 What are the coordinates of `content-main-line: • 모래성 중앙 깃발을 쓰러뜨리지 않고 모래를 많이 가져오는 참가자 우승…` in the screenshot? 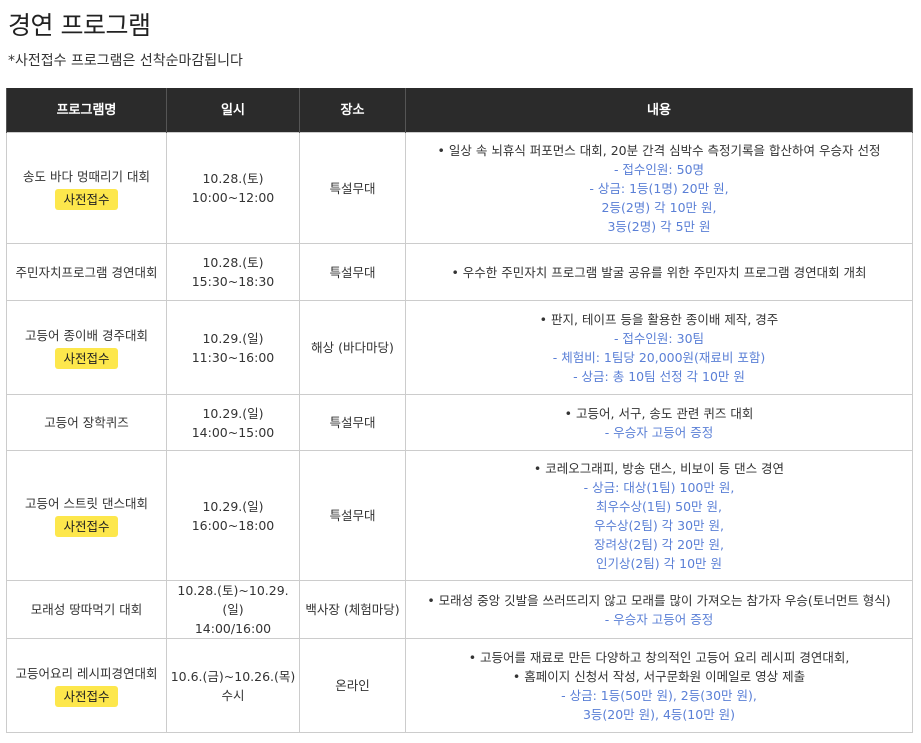 It's located at (659, 600).